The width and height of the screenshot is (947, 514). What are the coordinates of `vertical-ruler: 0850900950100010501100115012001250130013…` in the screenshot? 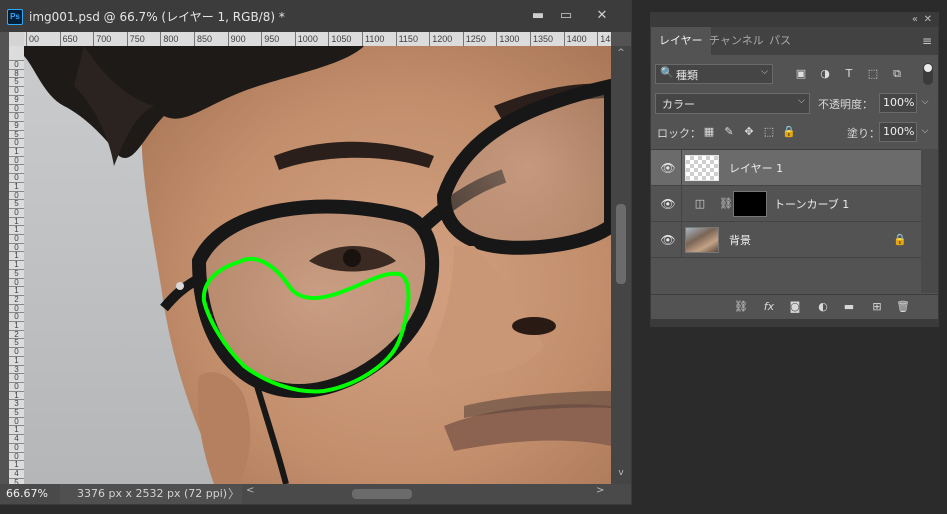 It's located at (16, 265).